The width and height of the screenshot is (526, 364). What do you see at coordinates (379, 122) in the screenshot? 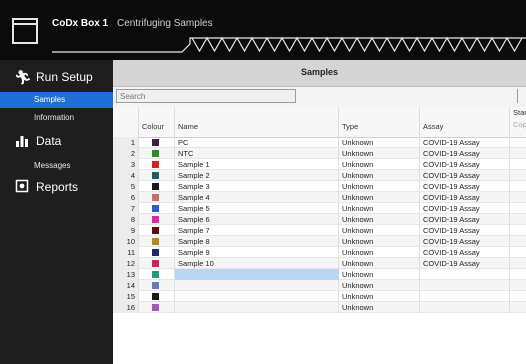
I see `header-type: Type` at bounding box center [379, 122].